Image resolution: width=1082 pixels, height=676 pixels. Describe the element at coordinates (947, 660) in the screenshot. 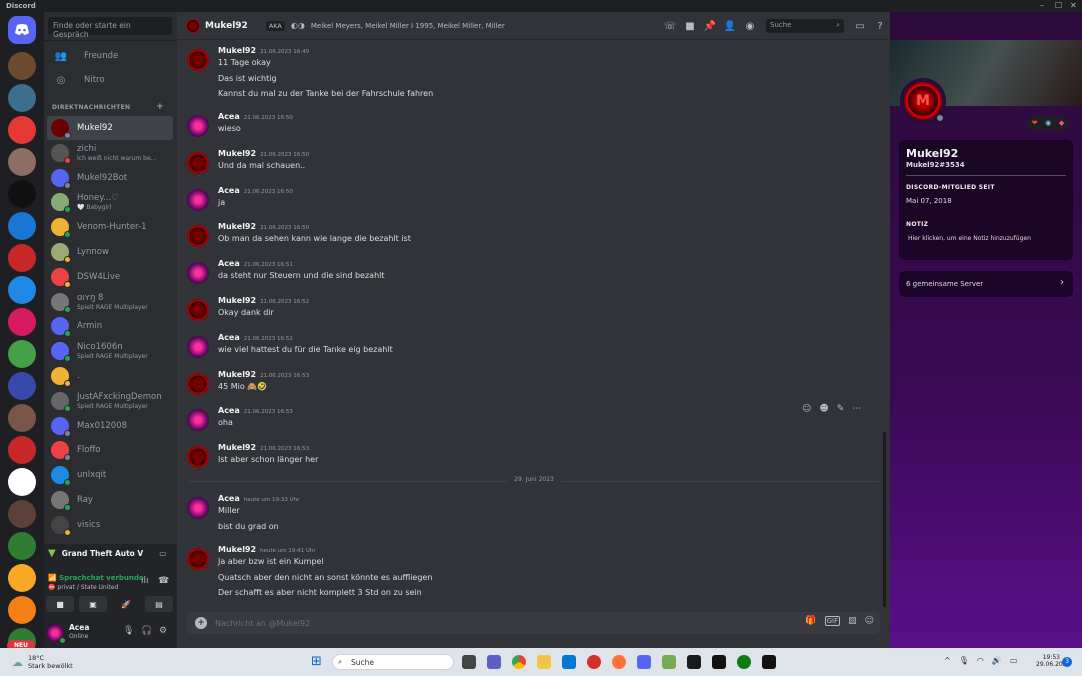

I see `chevron-up-icon: ^` at that location.